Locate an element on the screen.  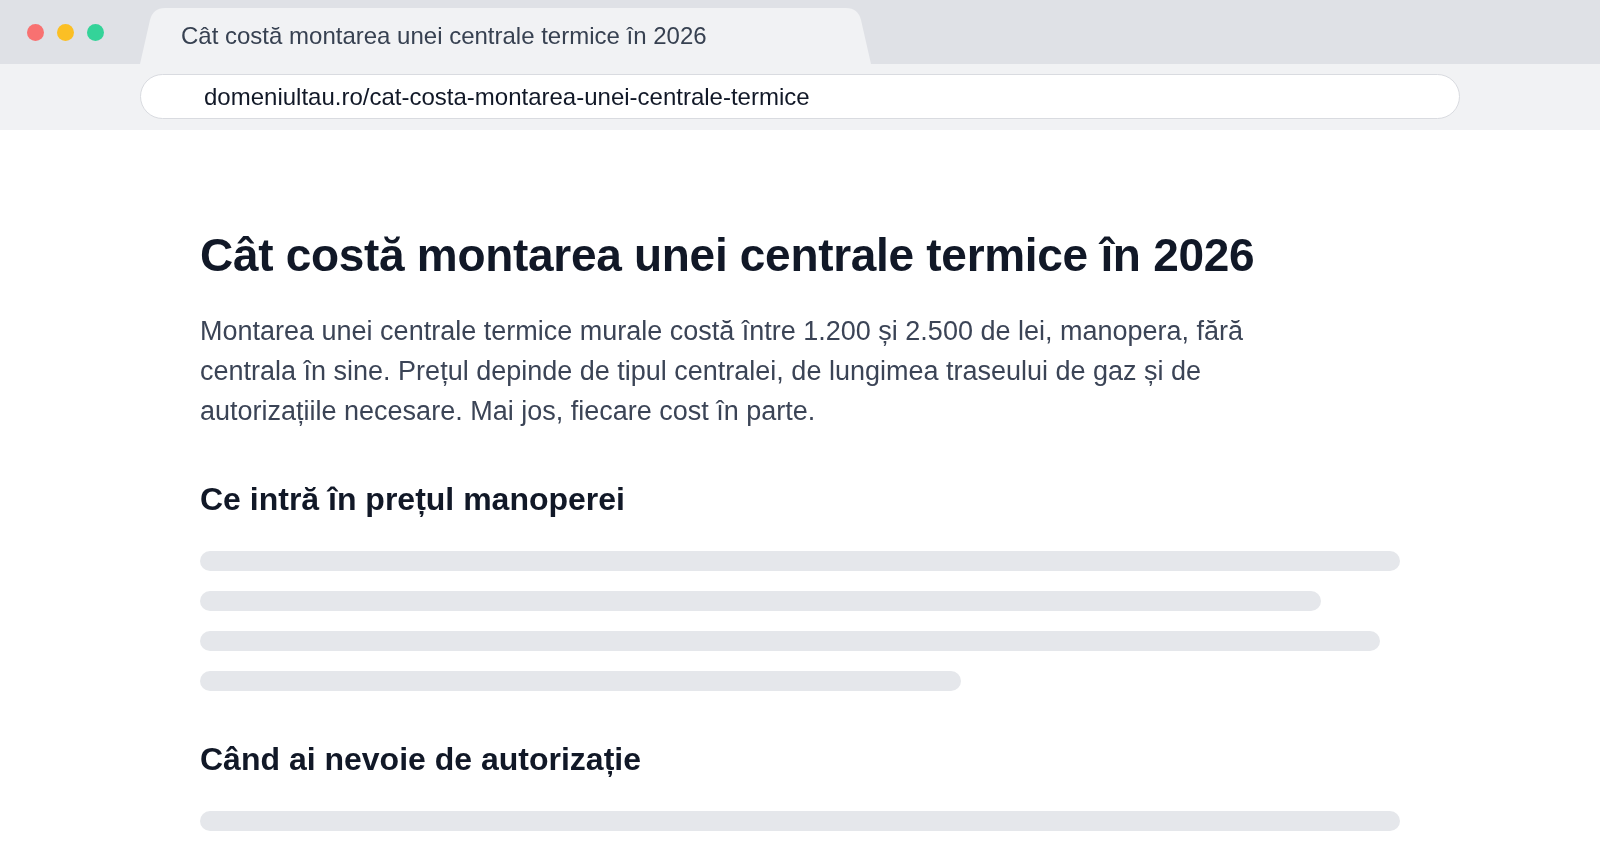
window-minimize-icon is located at coordinates (65, 32).